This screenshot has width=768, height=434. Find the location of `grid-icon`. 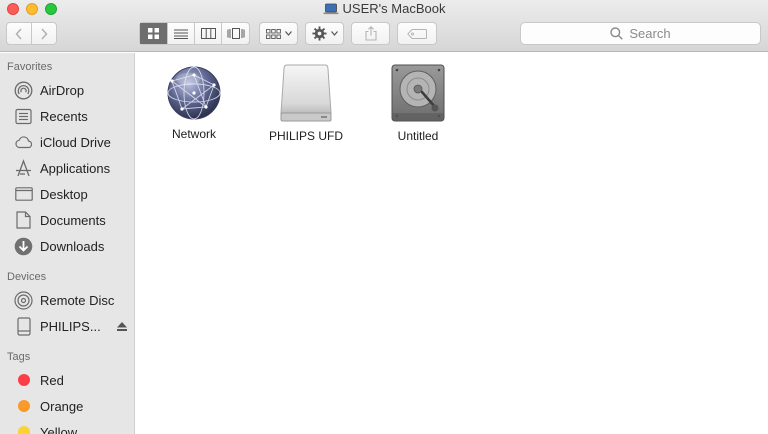

grid-icon is located at coordinates (153, 33).